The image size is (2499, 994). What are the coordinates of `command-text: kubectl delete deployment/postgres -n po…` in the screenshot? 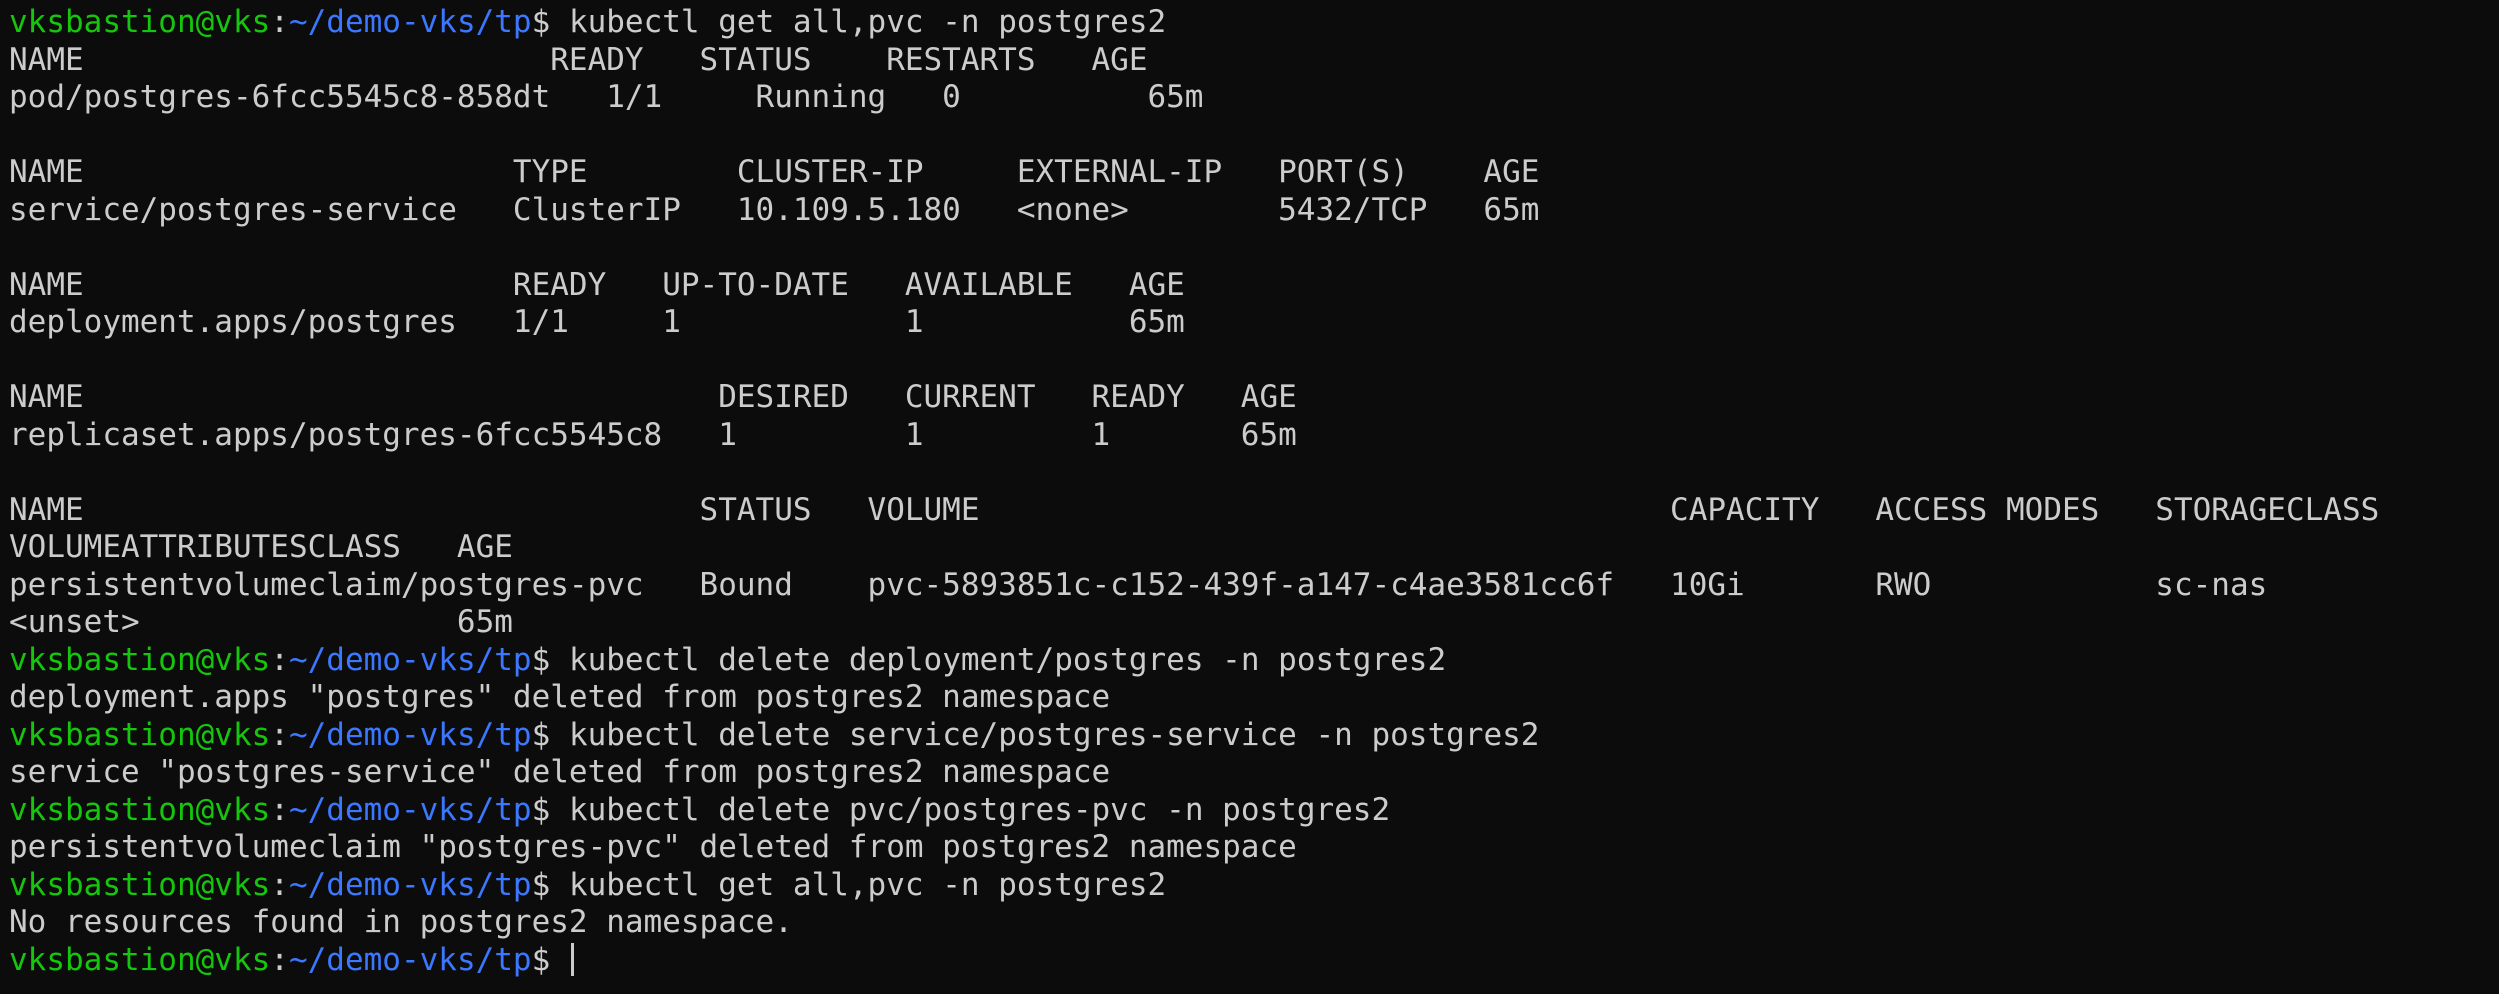 It's located at (1007, 659).